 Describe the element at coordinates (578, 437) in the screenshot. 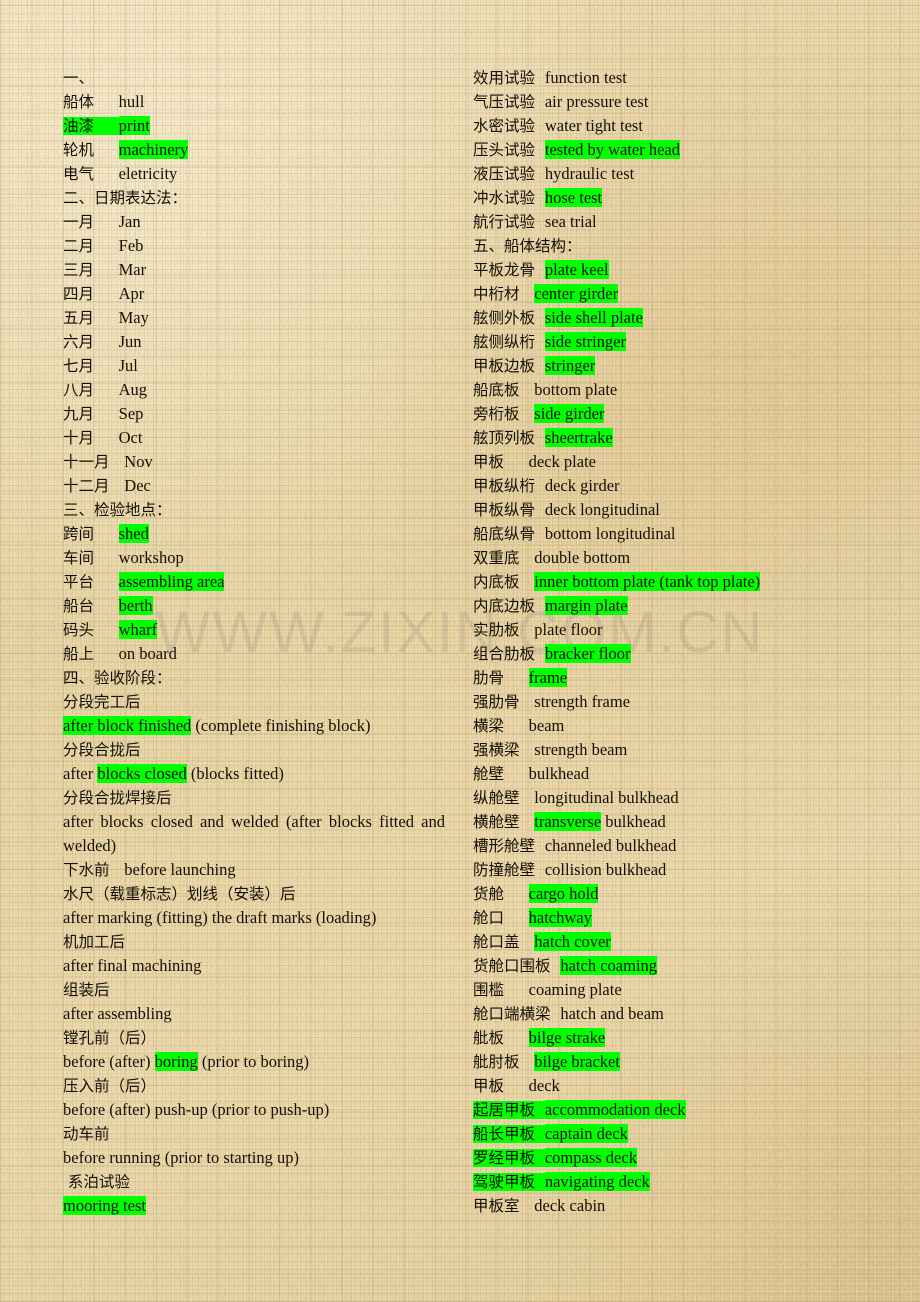

I see `term-english: sheertrake` at that location.